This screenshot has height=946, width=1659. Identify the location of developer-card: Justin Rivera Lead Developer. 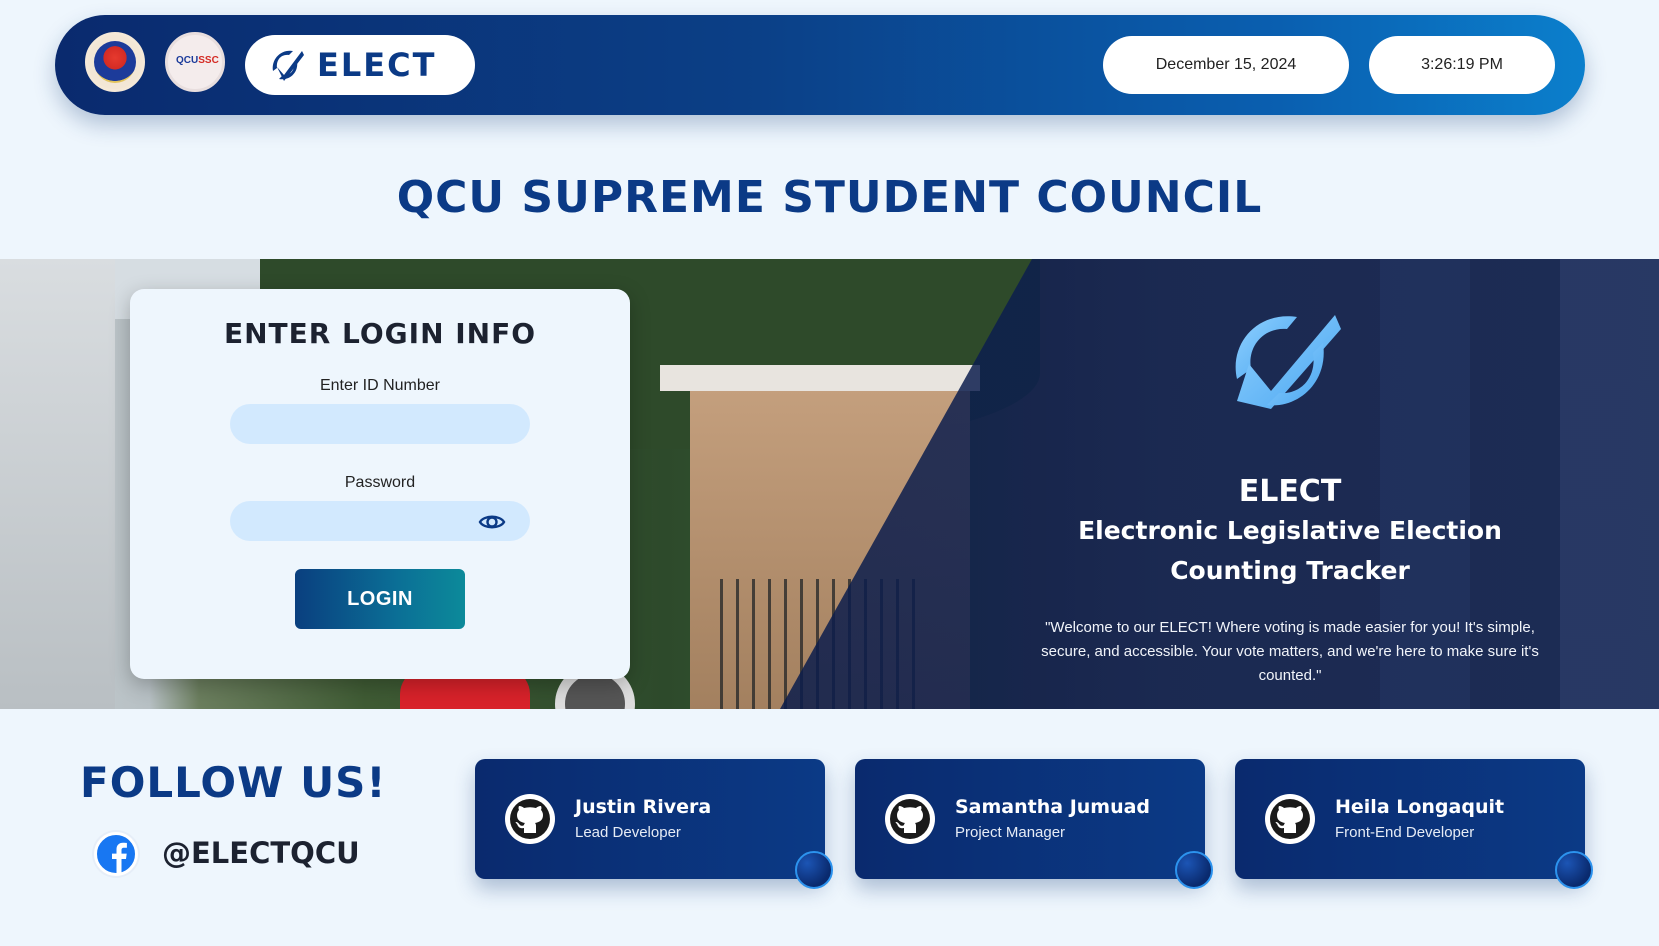
(654, 824).